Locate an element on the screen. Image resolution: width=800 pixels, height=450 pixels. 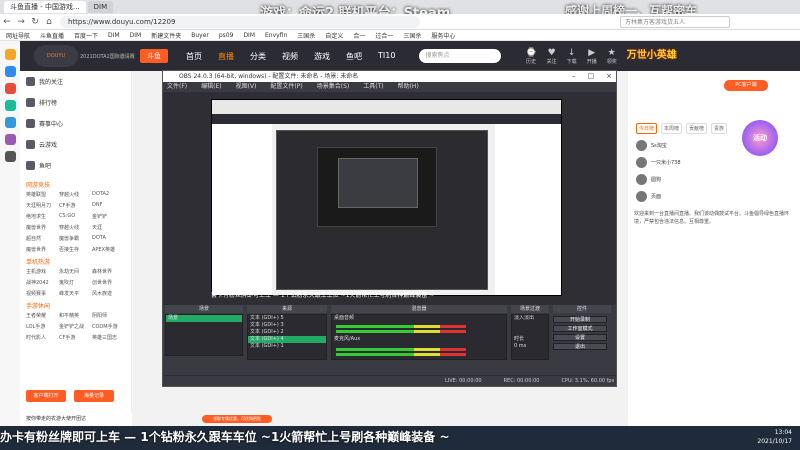
category-link: CF手游 is located at coordinates (75, 205).